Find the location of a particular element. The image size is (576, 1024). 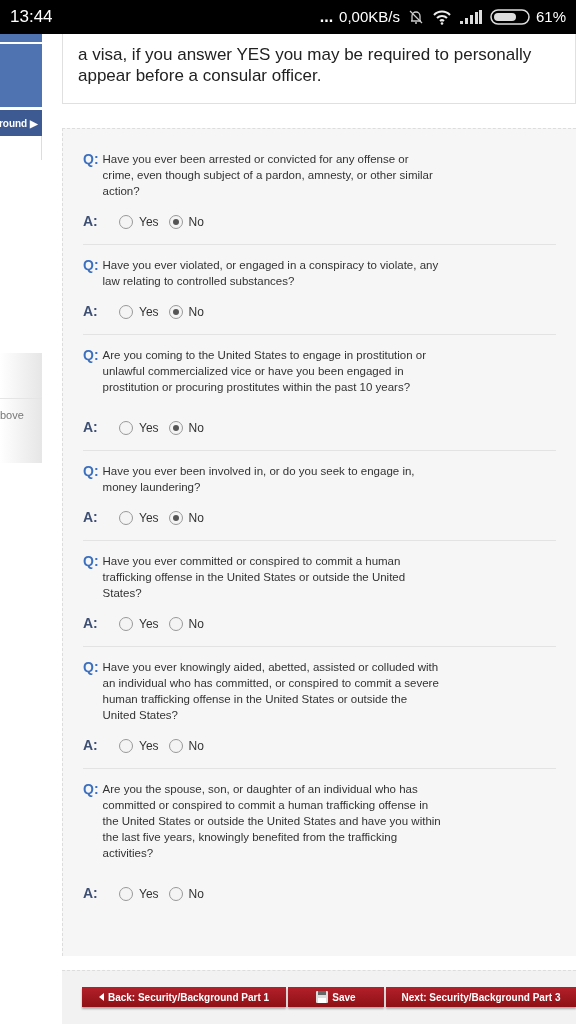

muted-bell-icon is located at coordinates (415, 17).